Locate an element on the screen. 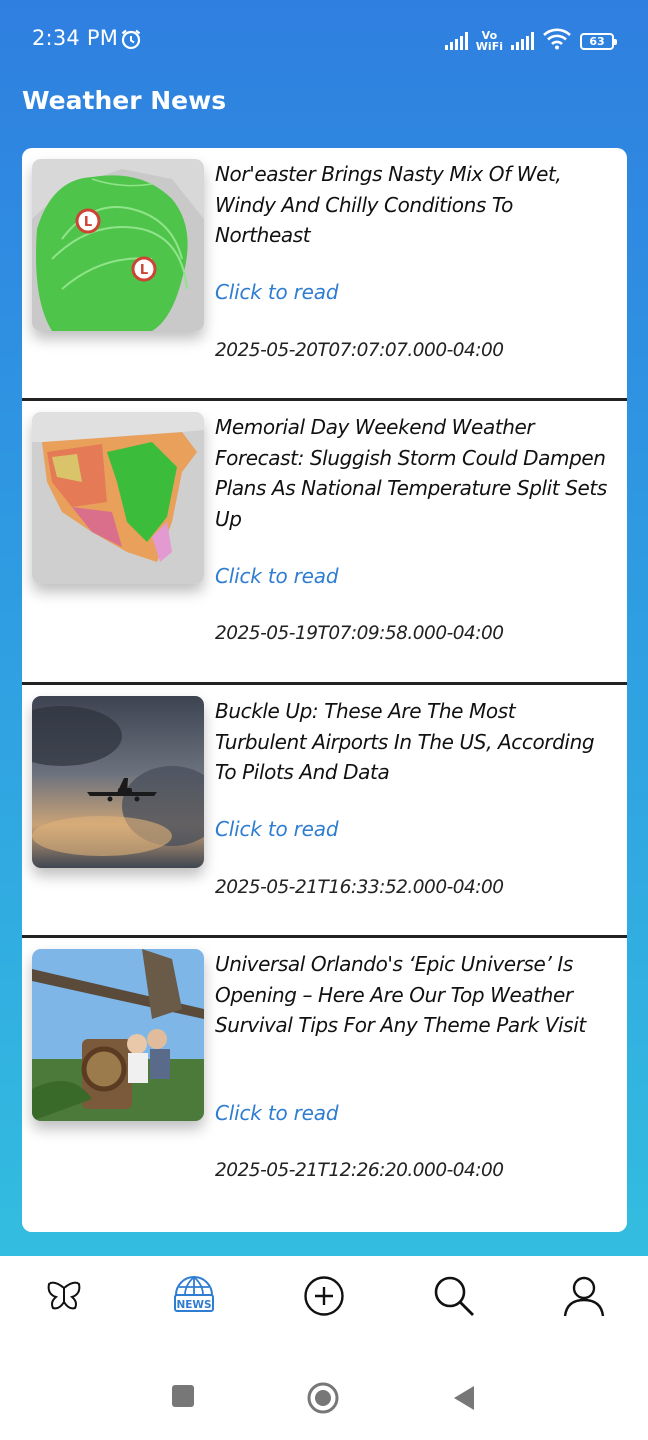  roller-coaster-image is located at coordinates (118, 1035).